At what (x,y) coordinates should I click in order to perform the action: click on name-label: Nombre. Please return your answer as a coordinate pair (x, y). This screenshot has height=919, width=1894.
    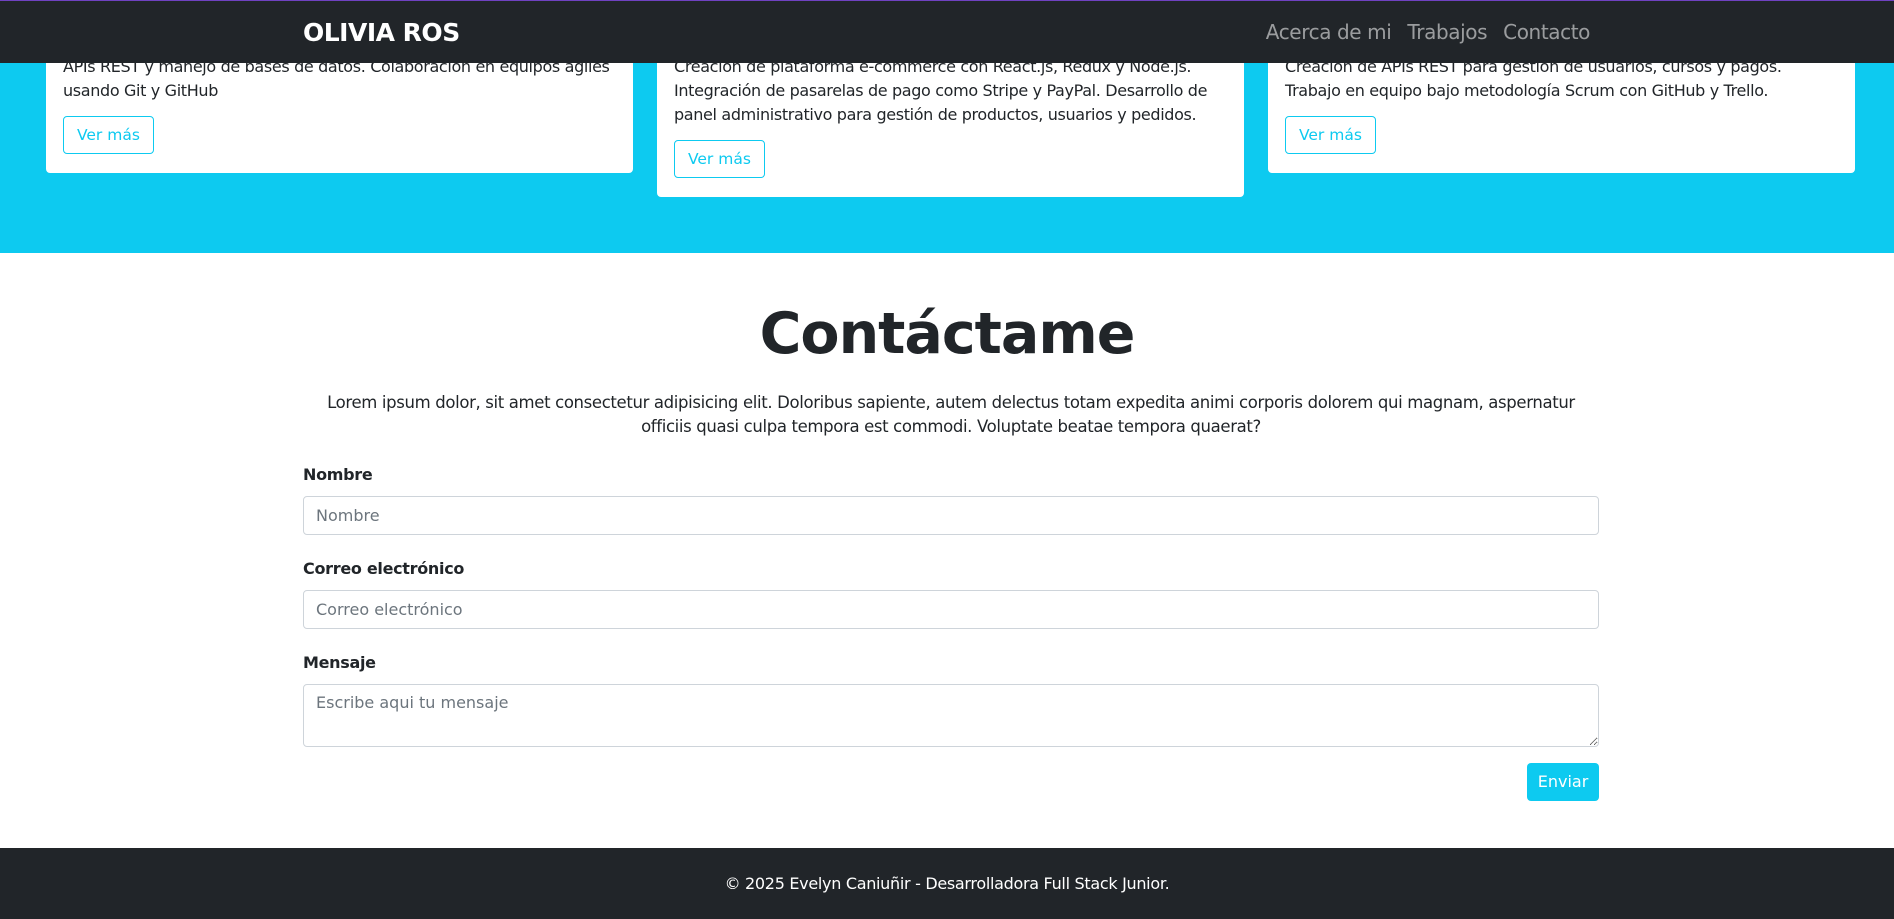
    Looking at the image, I should click on (338, 474).